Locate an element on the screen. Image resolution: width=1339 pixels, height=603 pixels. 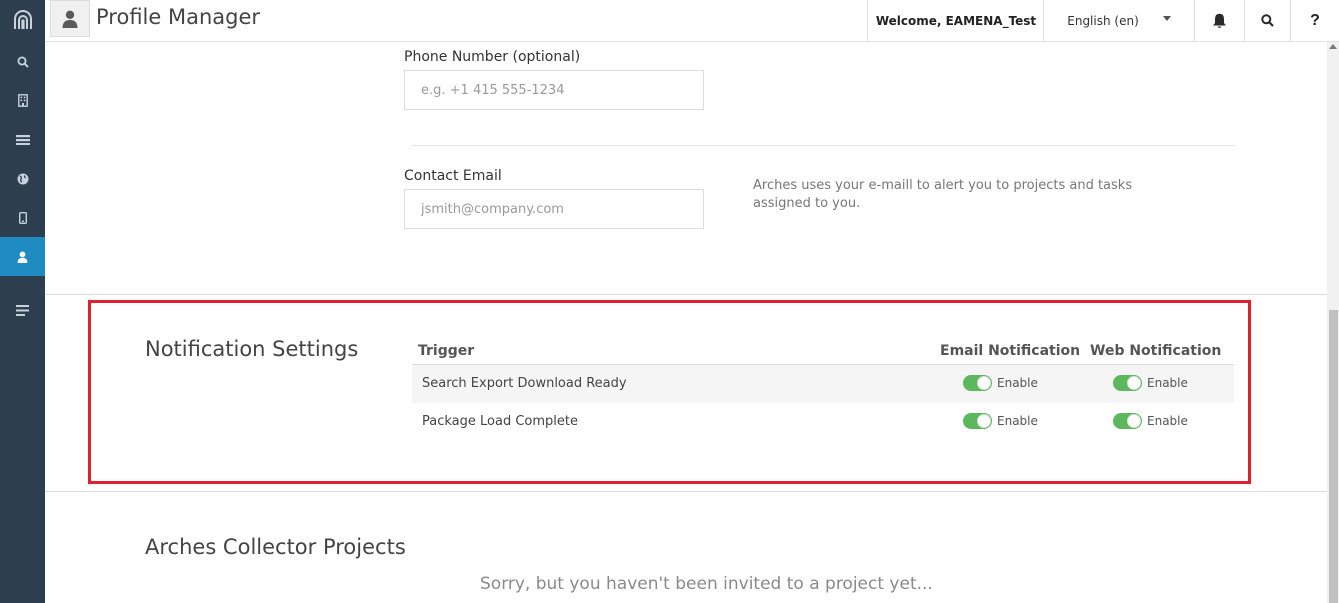
sidebar-item-menu is located at coordinates (22, 310).